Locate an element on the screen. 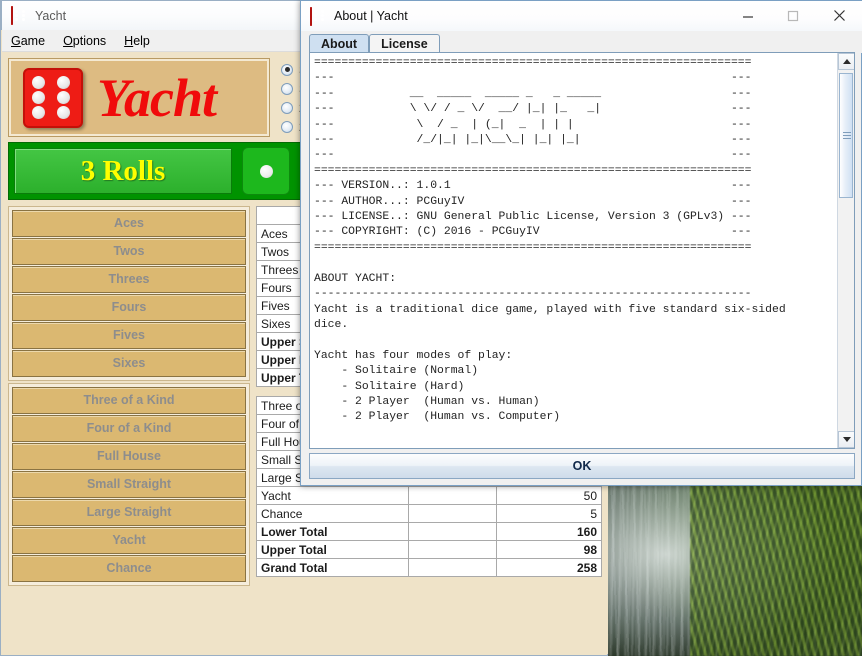 This screenshot has width=862, height=656. table-row: Yacht 50 is located at coordinates (429, 495).